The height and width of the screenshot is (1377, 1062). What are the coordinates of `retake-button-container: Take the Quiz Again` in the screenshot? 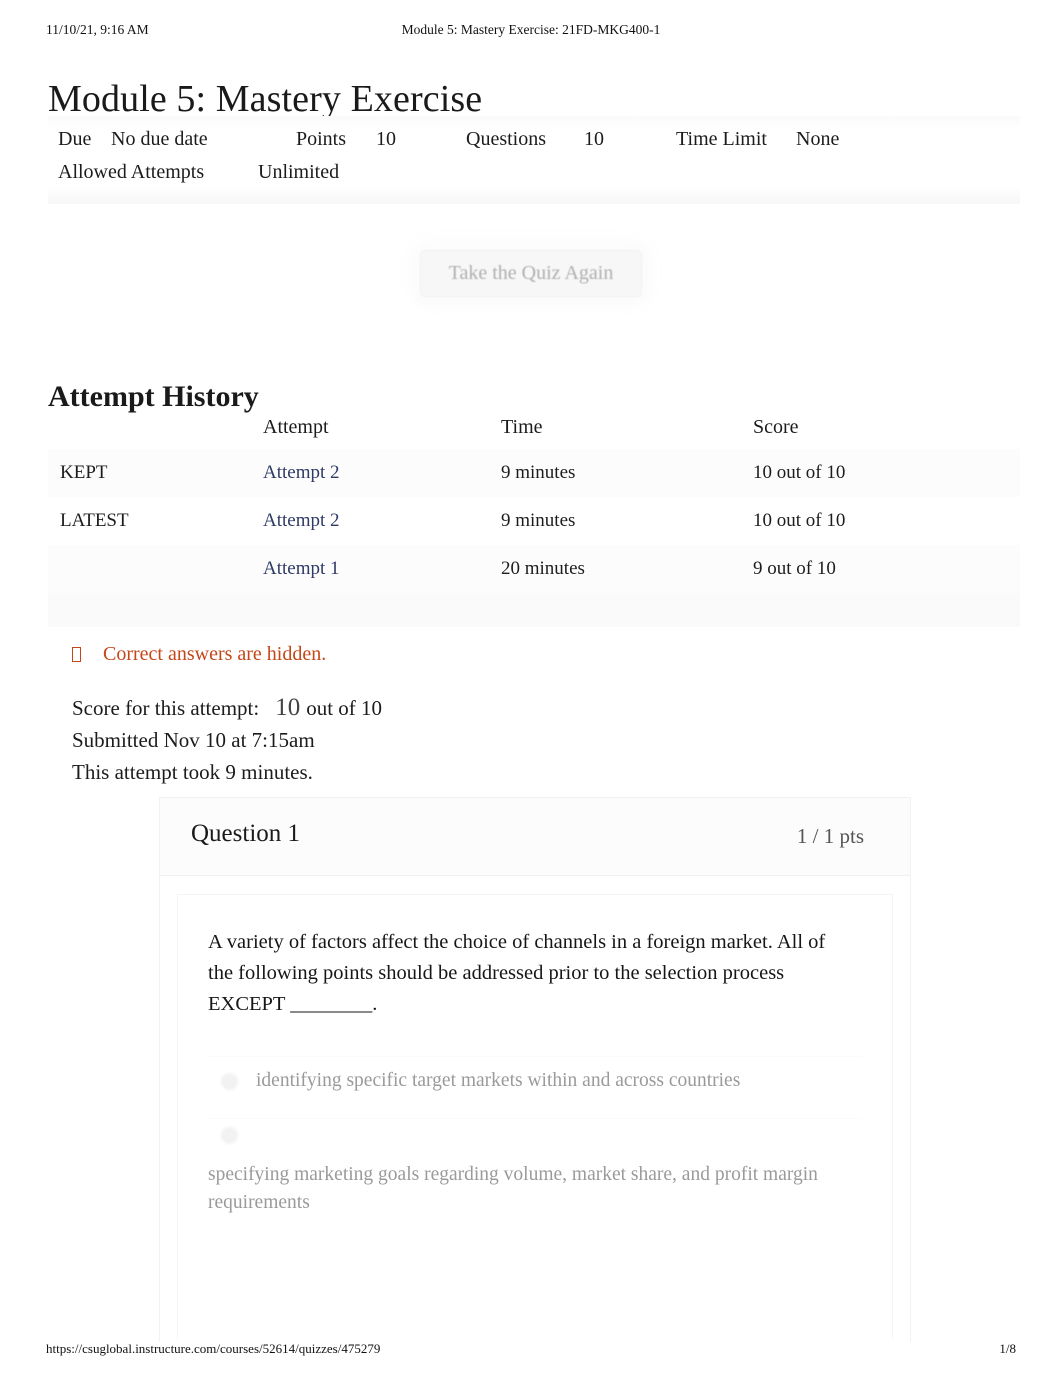 It's located at (531, 273).